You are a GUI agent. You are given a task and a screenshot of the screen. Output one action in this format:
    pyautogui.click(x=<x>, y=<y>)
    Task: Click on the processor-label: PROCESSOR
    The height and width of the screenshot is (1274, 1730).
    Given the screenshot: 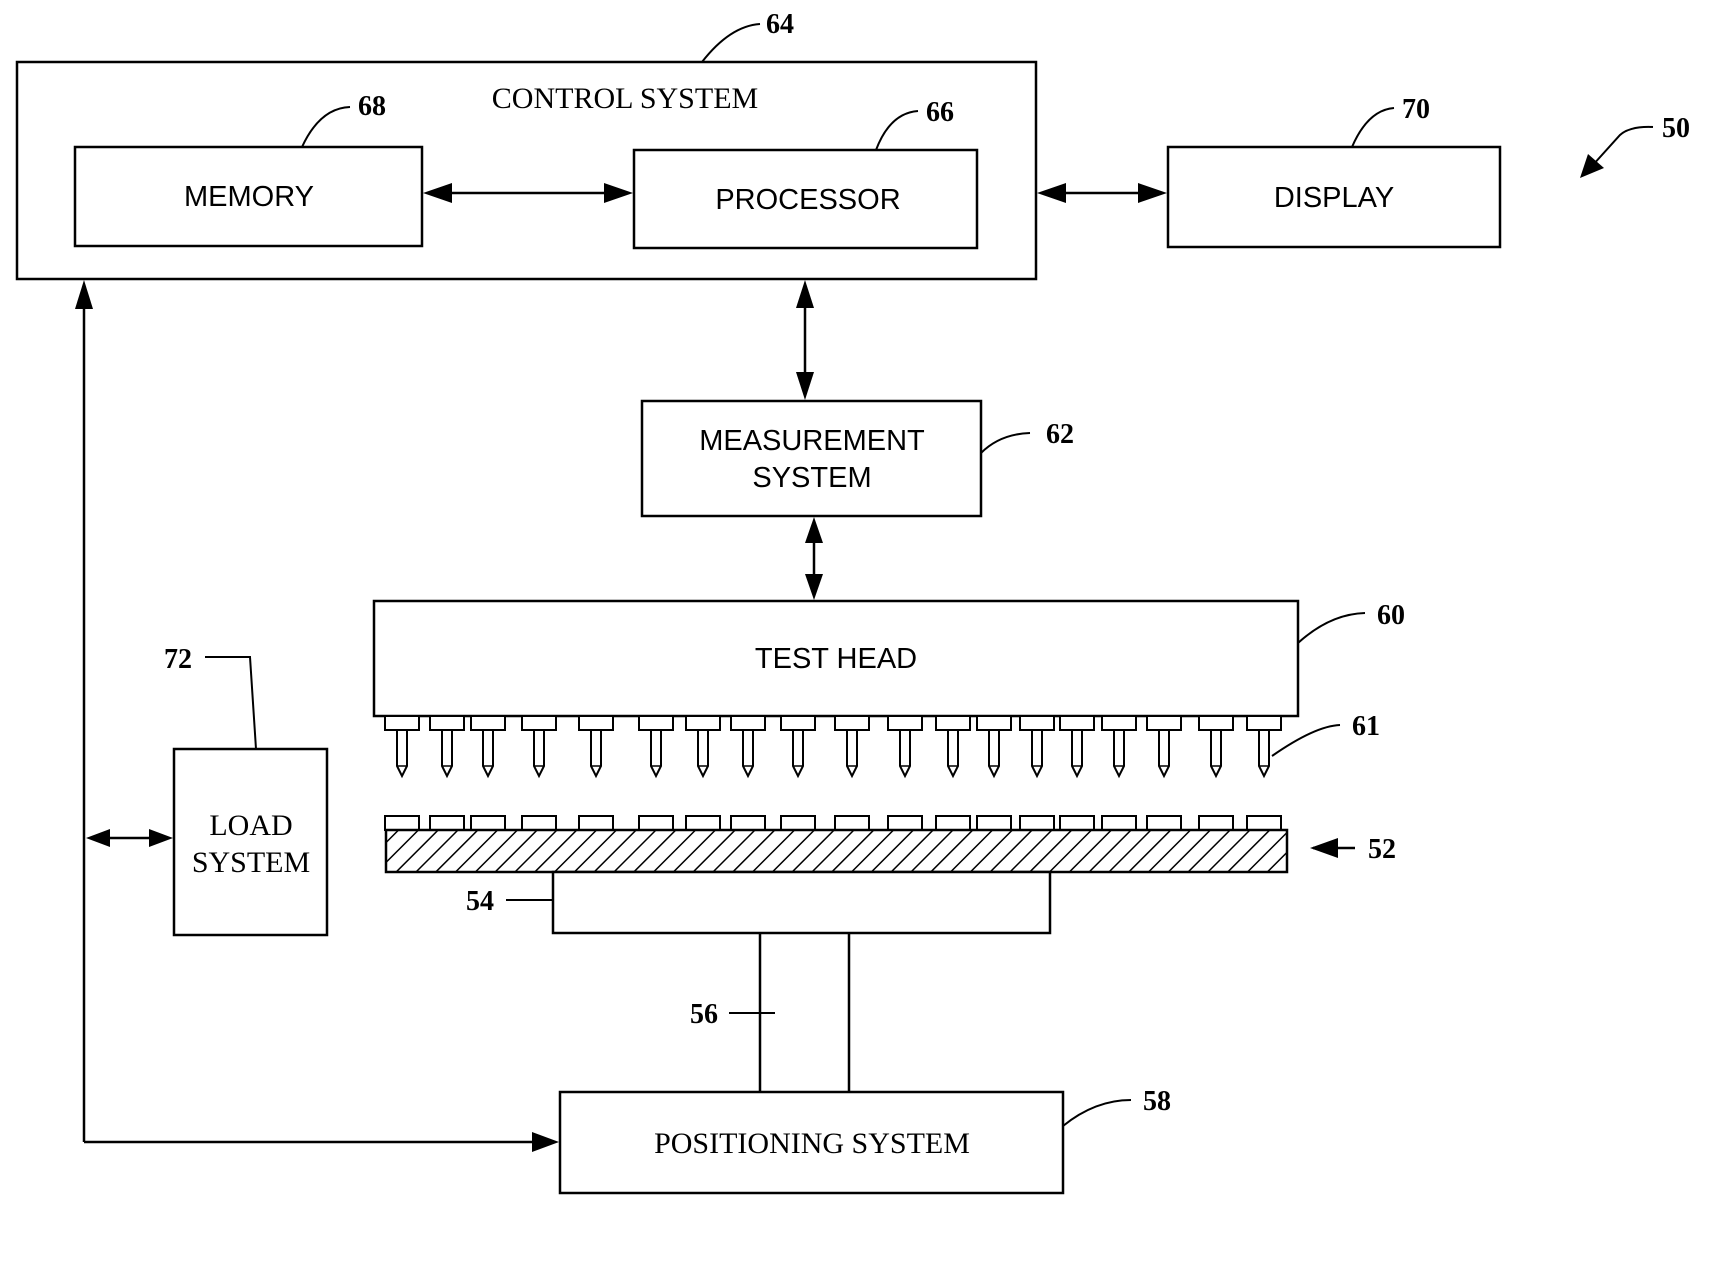 What is the action you would take?
    pyautogui.click(x=807, y=200)
    